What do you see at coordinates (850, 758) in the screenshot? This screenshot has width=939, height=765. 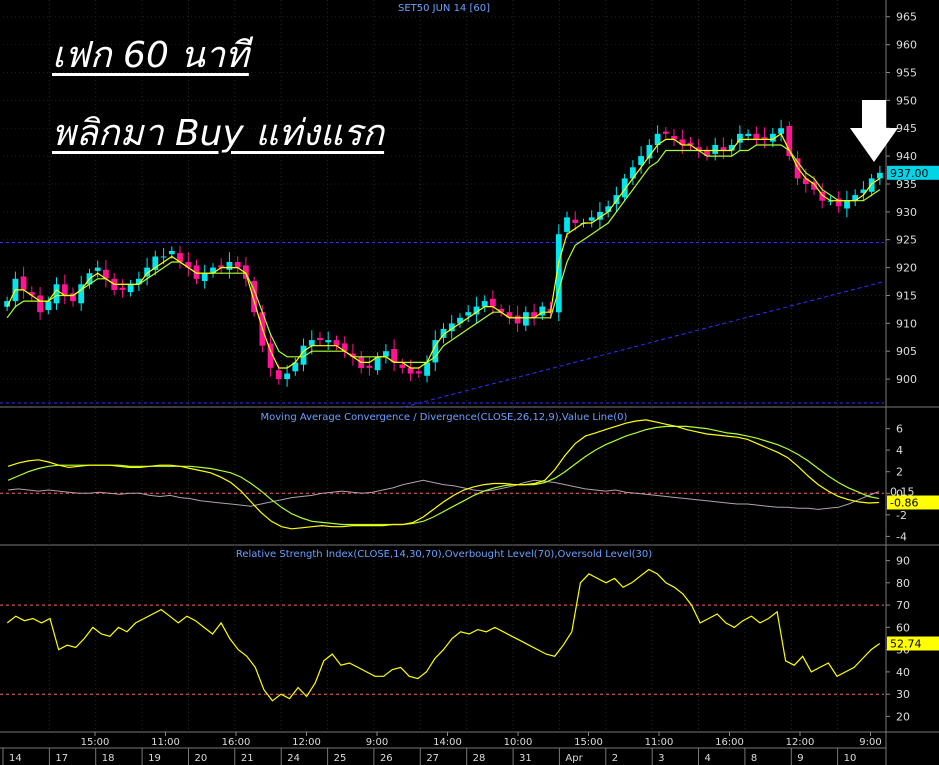 I see `date-tick-label: 10` at bounding box center [850, 758].